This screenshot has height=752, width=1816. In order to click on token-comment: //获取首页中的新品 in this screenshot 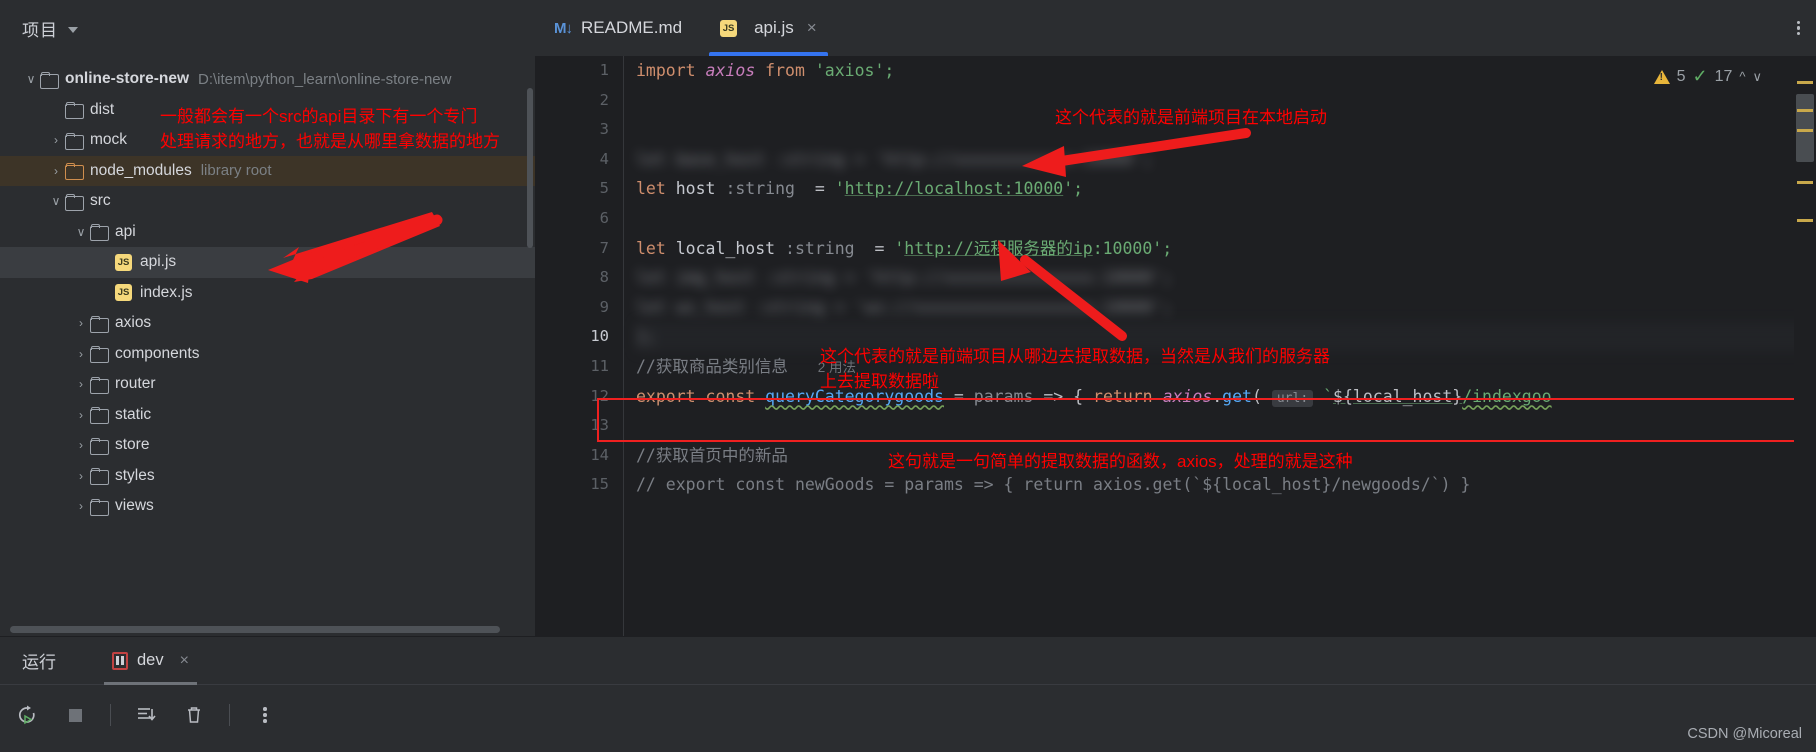, I will do `click(712, 455)`.